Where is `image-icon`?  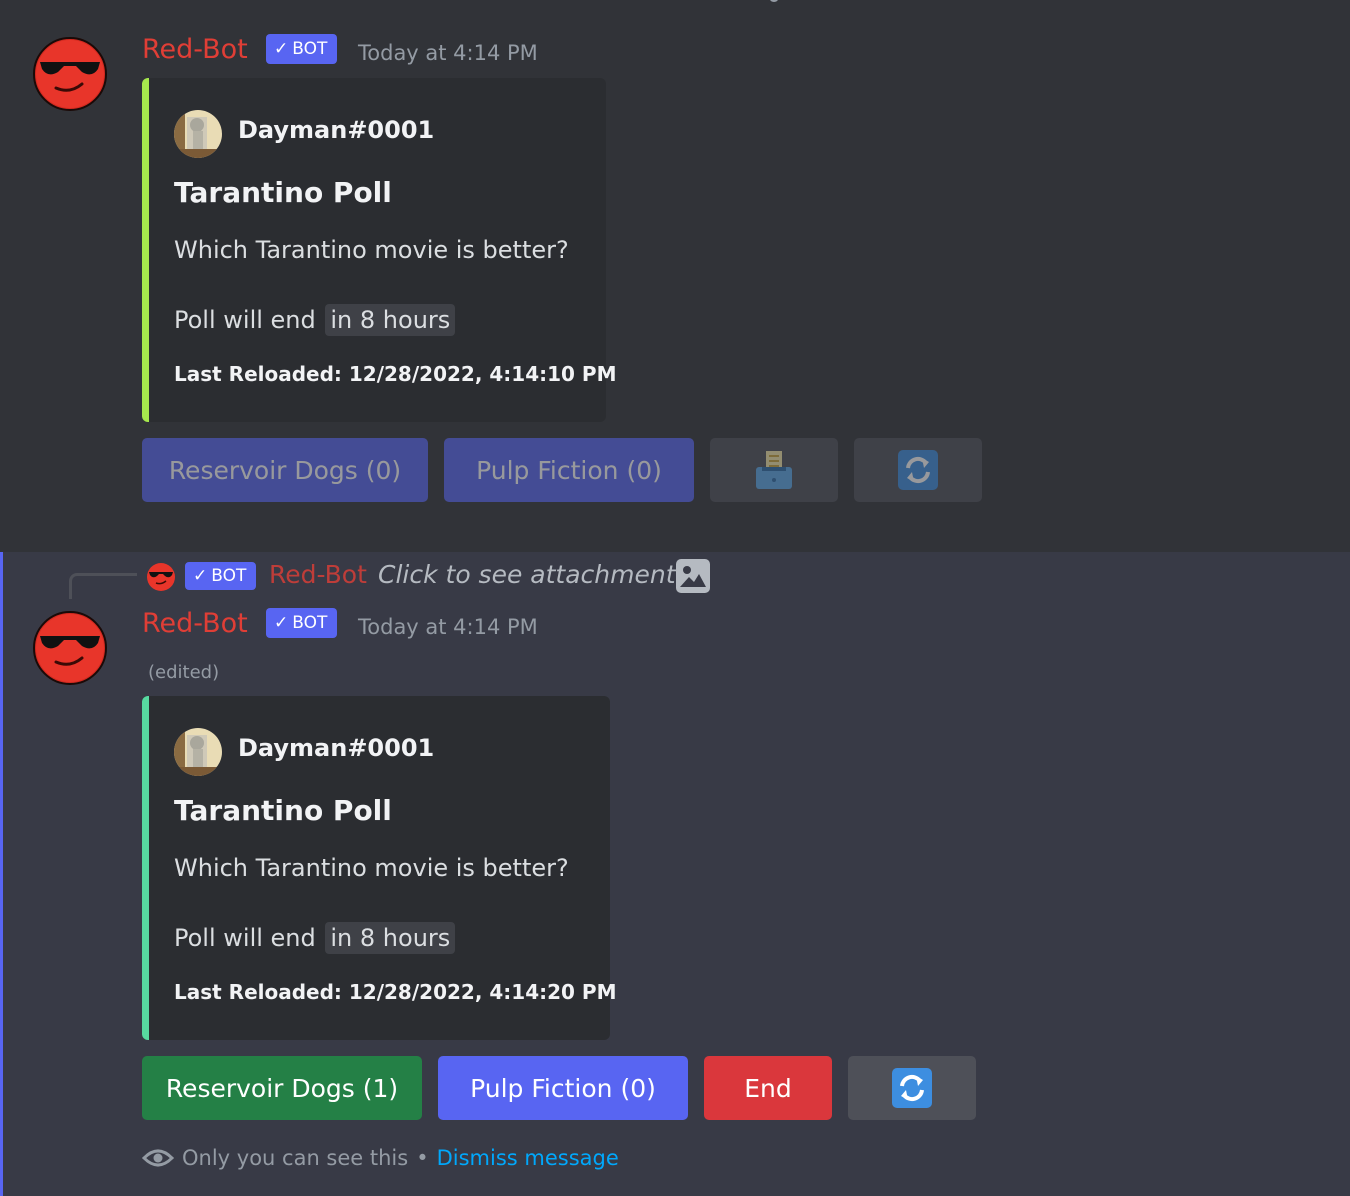 image-icon is located at coordinates (693, 576).